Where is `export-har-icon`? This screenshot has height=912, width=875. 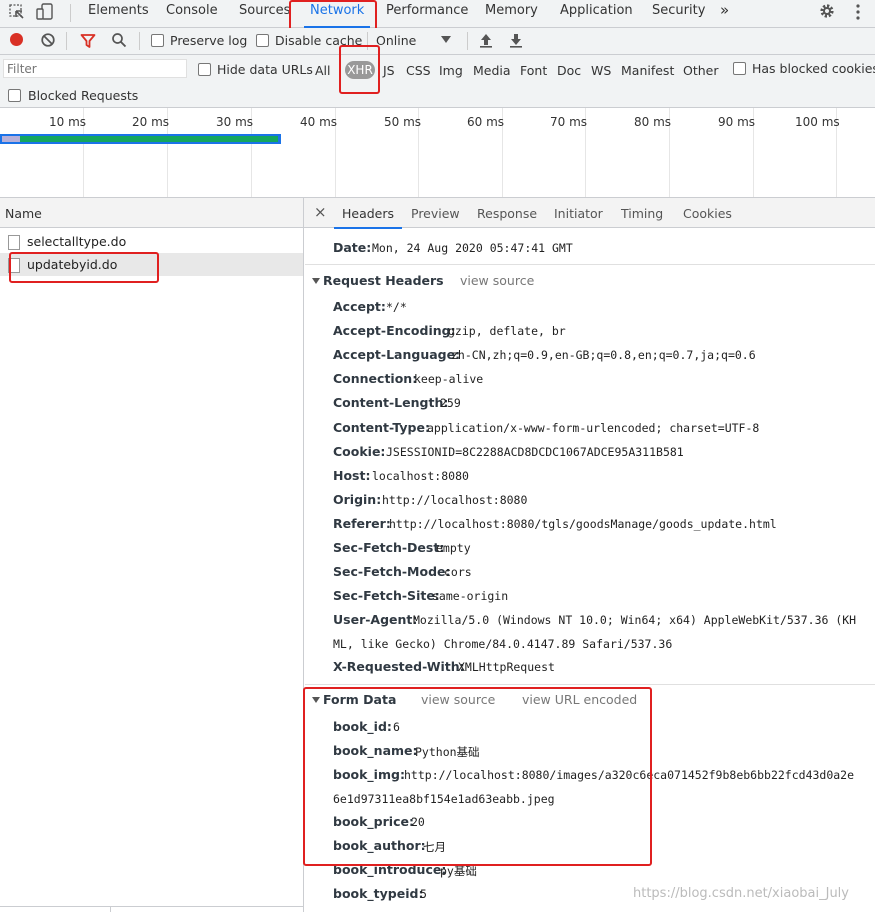
export-har-icon is located at coordinates (516, 40).